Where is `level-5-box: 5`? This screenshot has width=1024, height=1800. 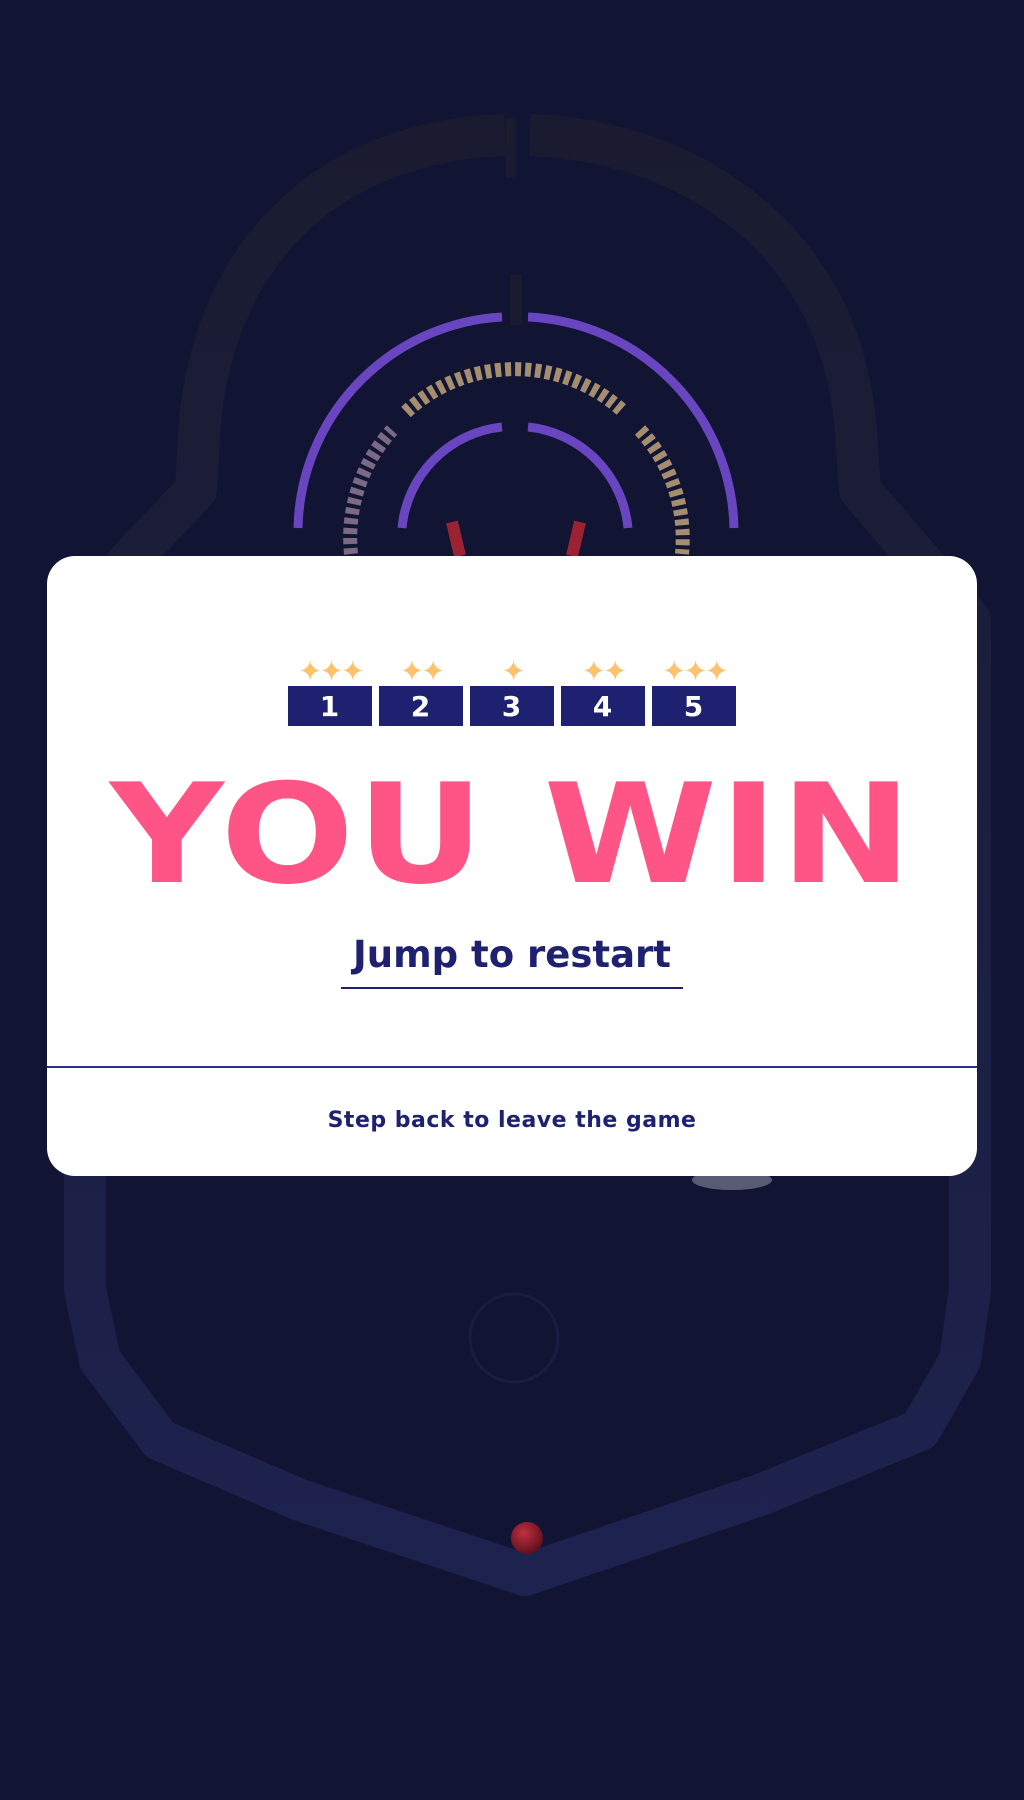 level-5-box: 5 is located at coordinates (694, 706).